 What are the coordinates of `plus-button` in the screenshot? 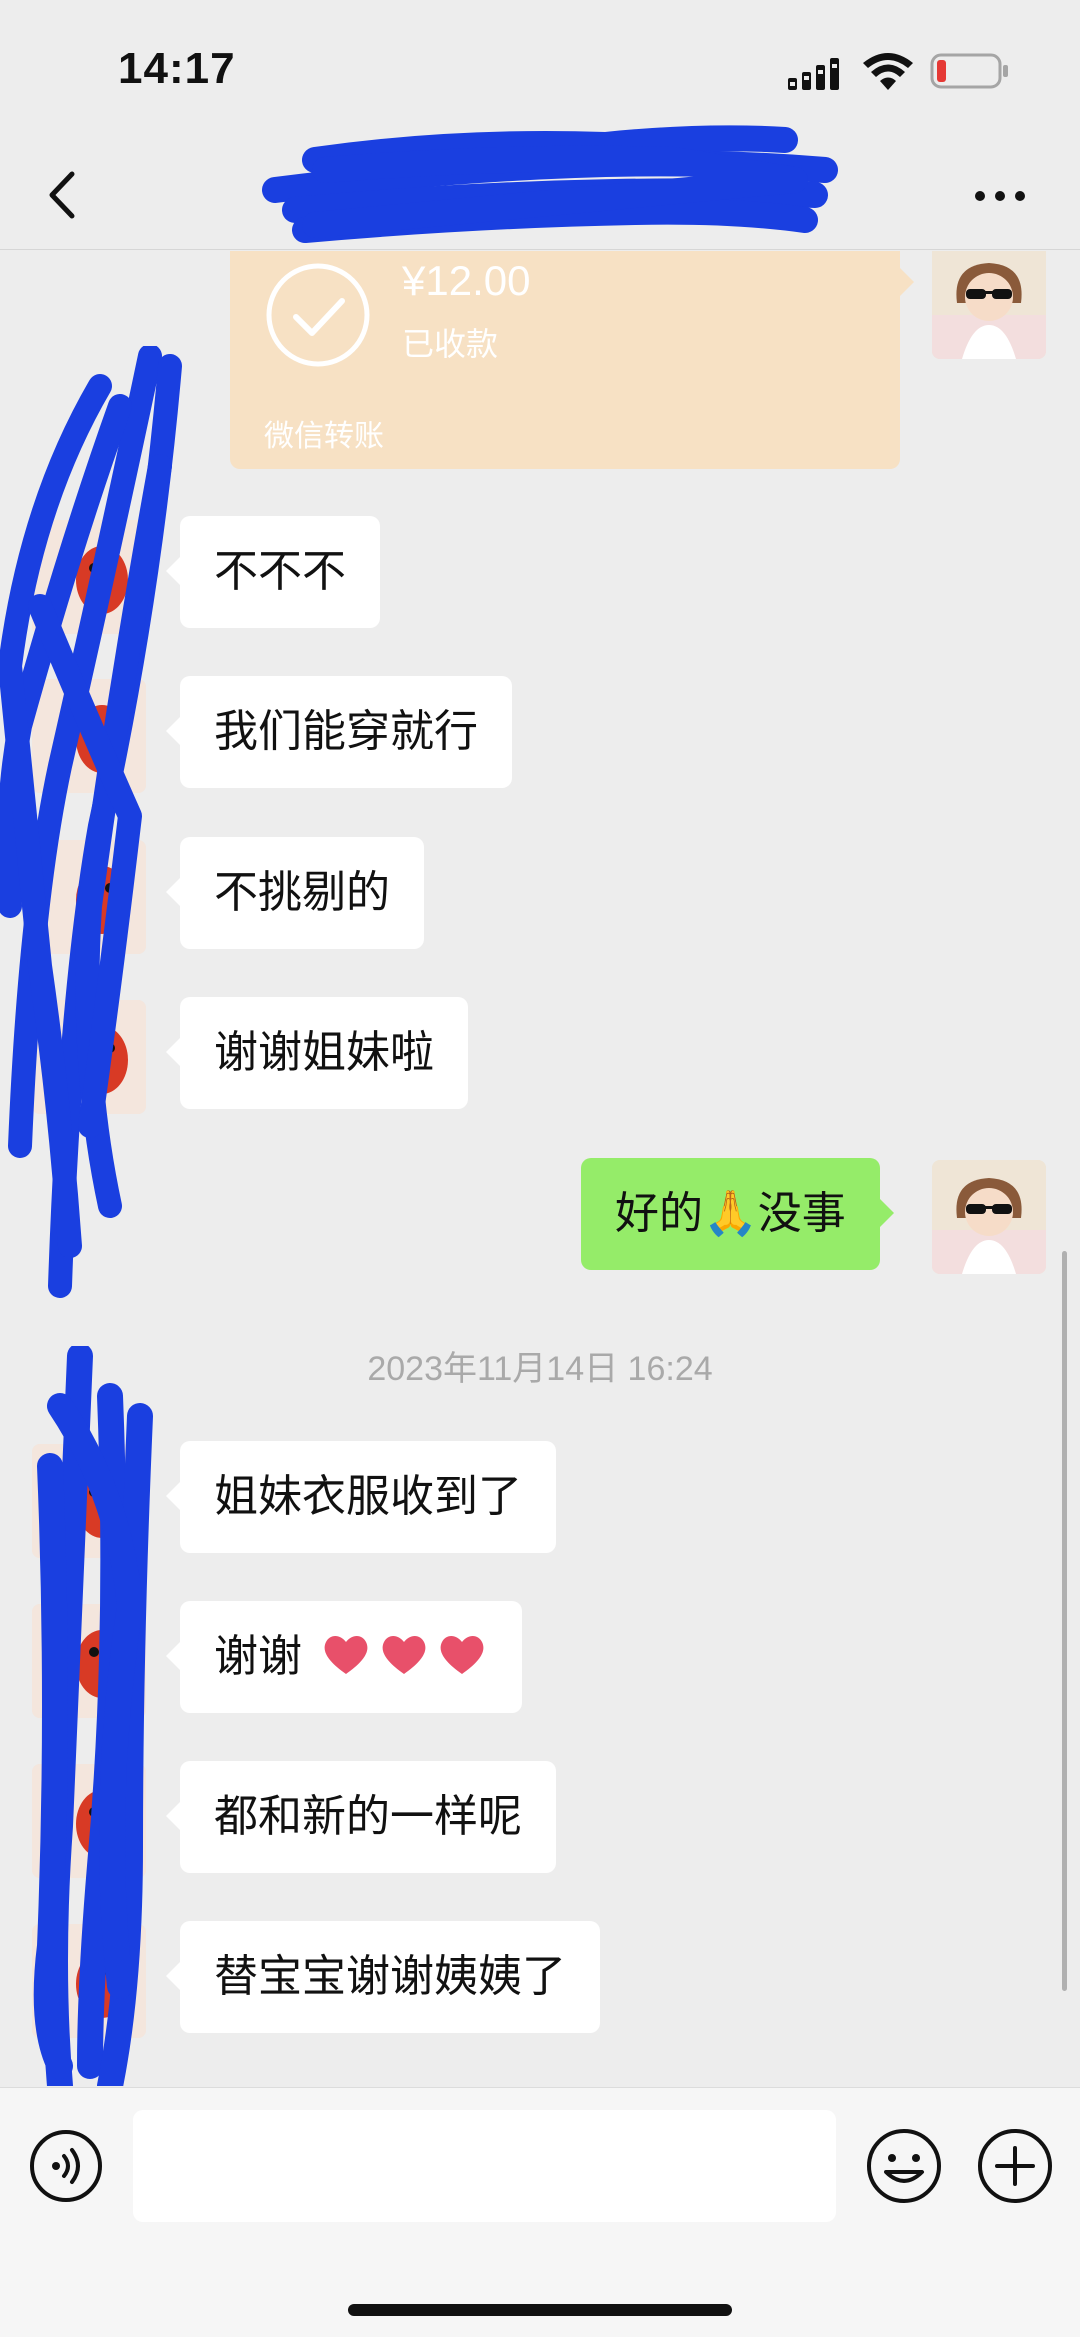 It's located at (1015, 2166).